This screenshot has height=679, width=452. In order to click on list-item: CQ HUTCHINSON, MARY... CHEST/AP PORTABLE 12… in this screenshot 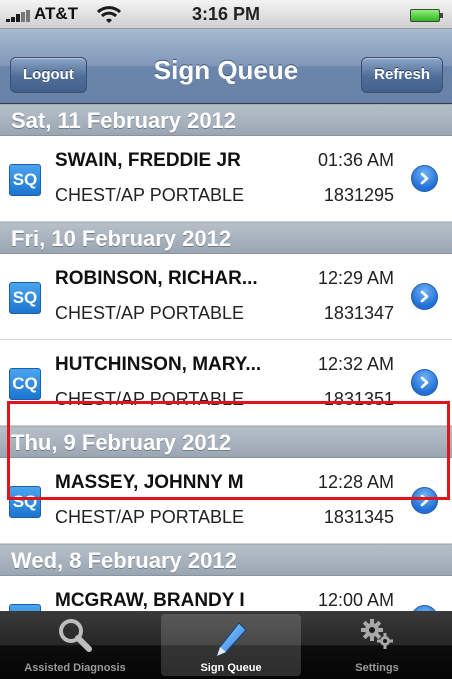, I will do `click(226, 383)`.